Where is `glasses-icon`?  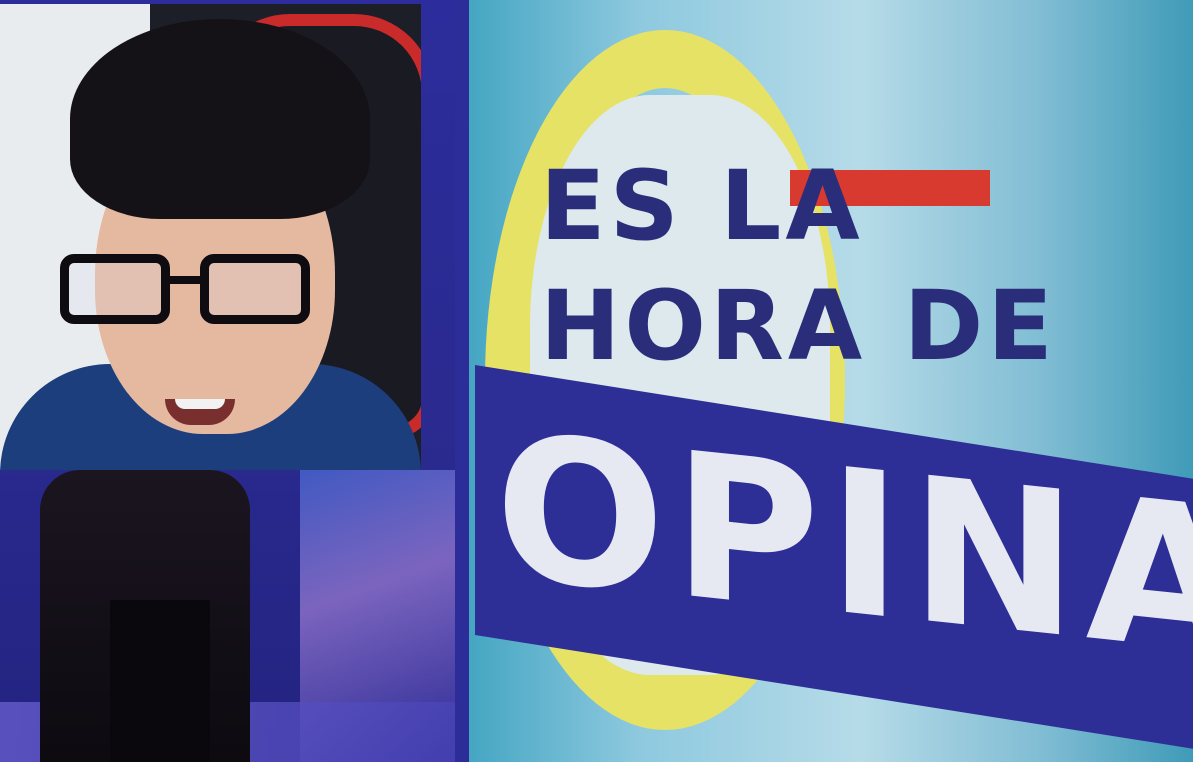
glasses-icon is located at coordinates (190, 294).